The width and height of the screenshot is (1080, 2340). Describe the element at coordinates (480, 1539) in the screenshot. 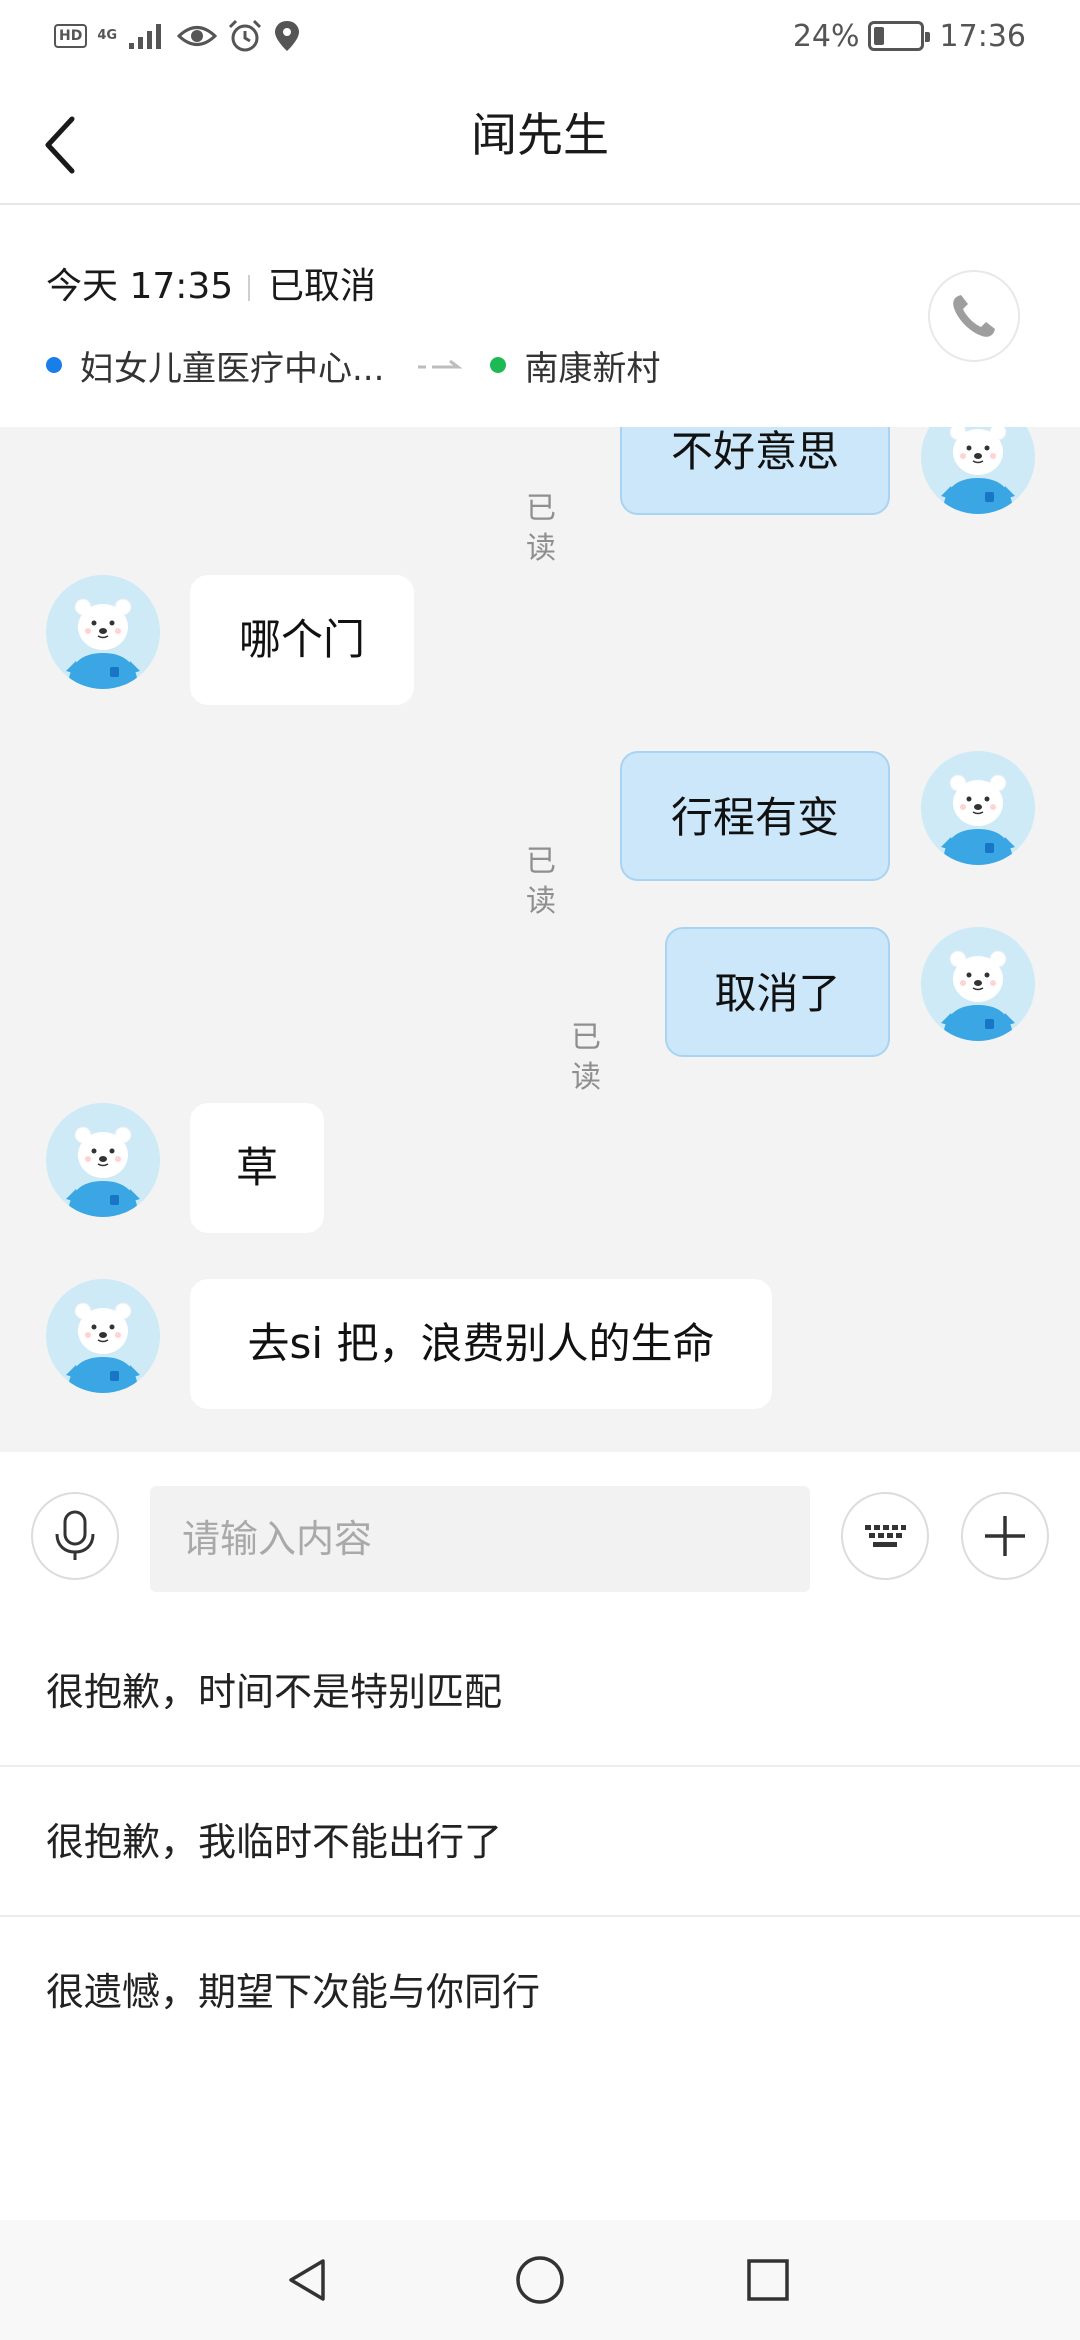

I see `message-input` at that location.